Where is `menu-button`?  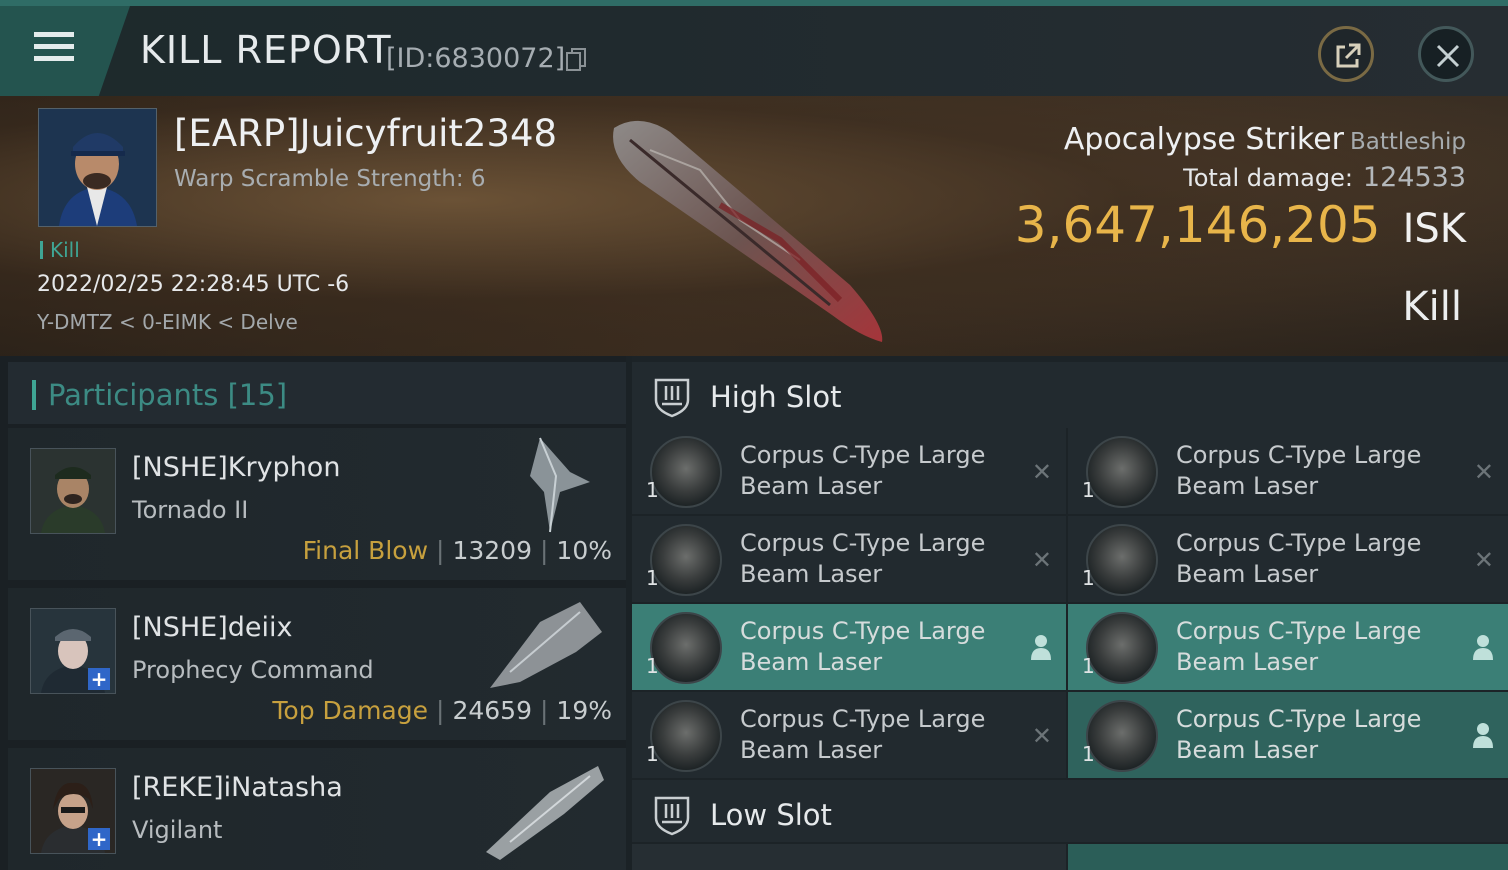
menu-button is located at coordinates (65, 51).